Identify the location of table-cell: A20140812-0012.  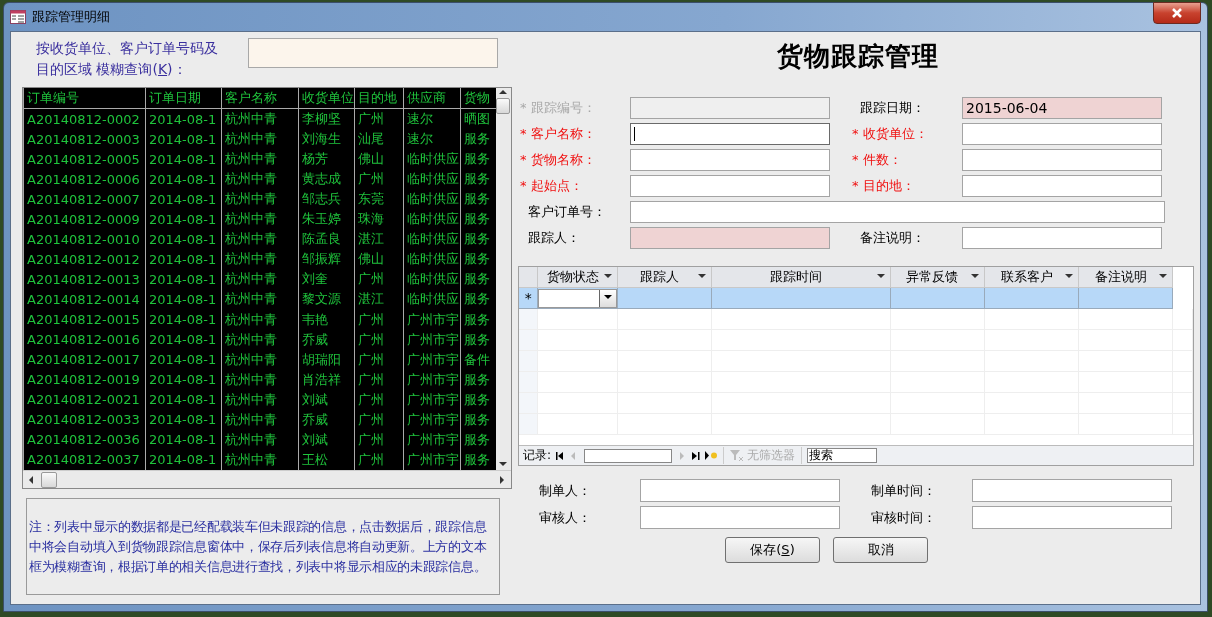
(84, 259).